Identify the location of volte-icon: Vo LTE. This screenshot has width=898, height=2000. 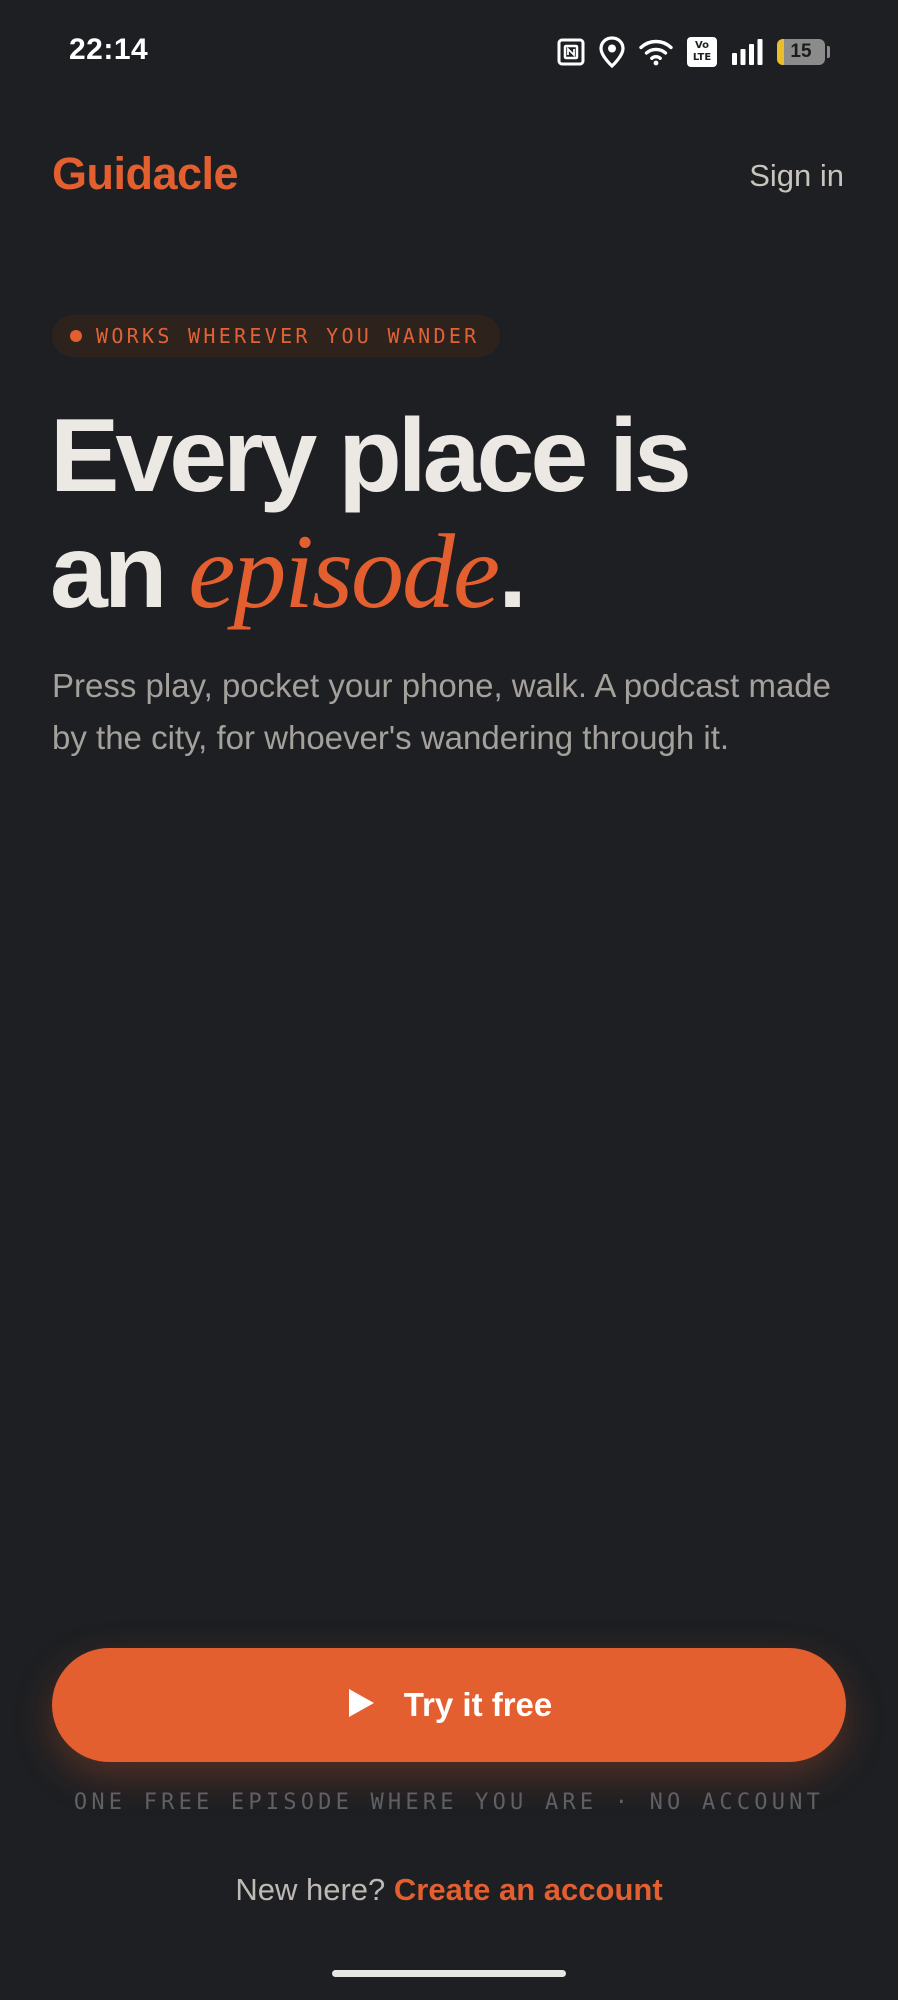
(702, 52).